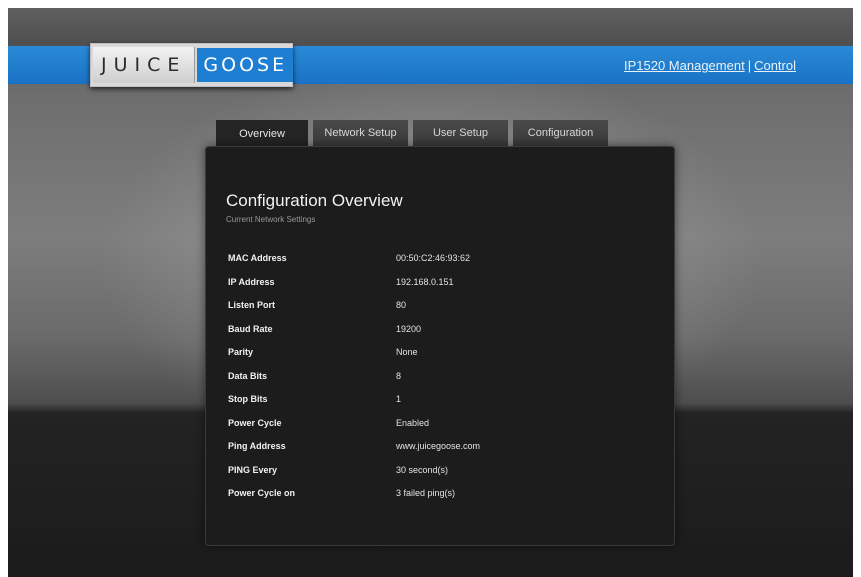  I want to click on setting-row-ip-address: IP Address 192.168.0.151, so click(443, 289).